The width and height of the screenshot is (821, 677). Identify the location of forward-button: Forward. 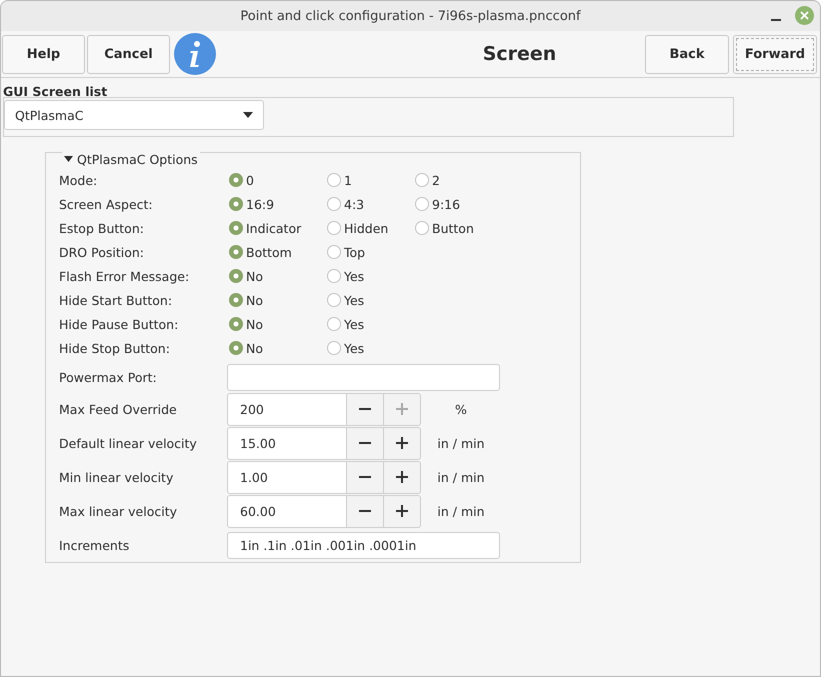
(775, 54).